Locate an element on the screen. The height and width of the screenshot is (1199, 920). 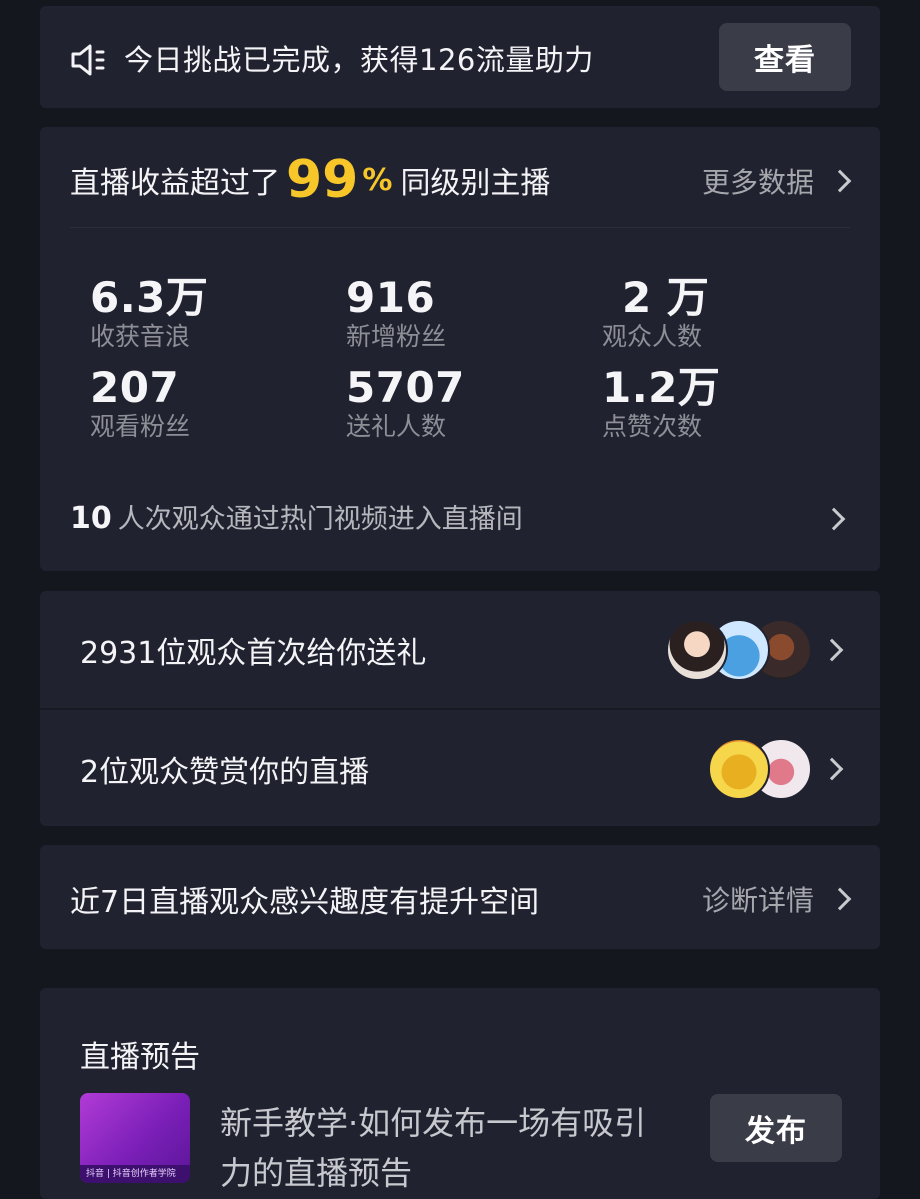
diagnose-card: 近7日直播观众感兴趣度有提升空间 诊断详情 is located at coordinates (460, 897).